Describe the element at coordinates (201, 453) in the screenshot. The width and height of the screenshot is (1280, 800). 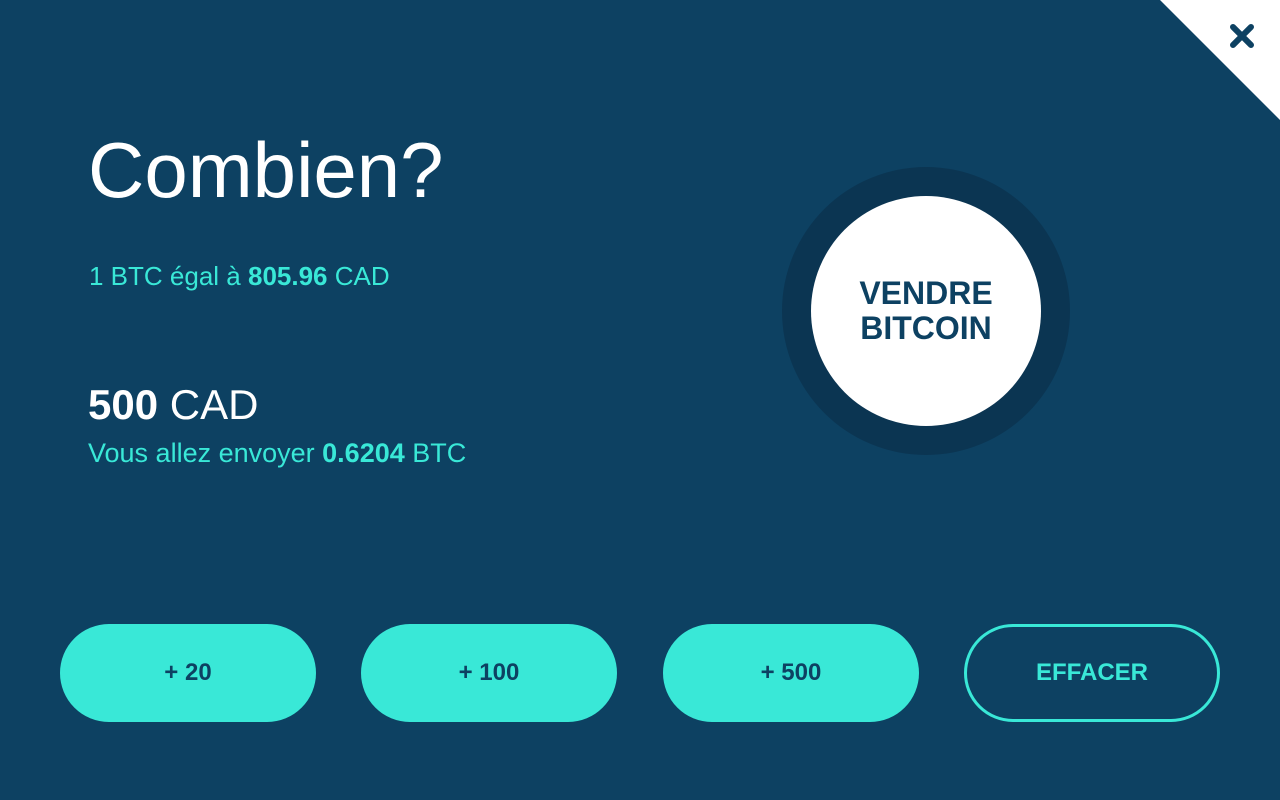
I see `send-prefix: Vous allez envoyer` at that location.